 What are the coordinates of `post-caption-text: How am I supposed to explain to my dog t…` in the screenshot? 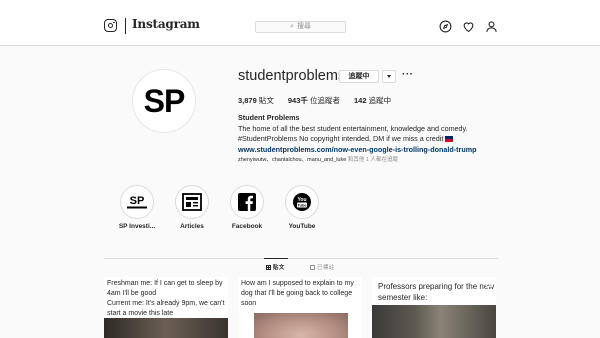 It's located at (297, 293).